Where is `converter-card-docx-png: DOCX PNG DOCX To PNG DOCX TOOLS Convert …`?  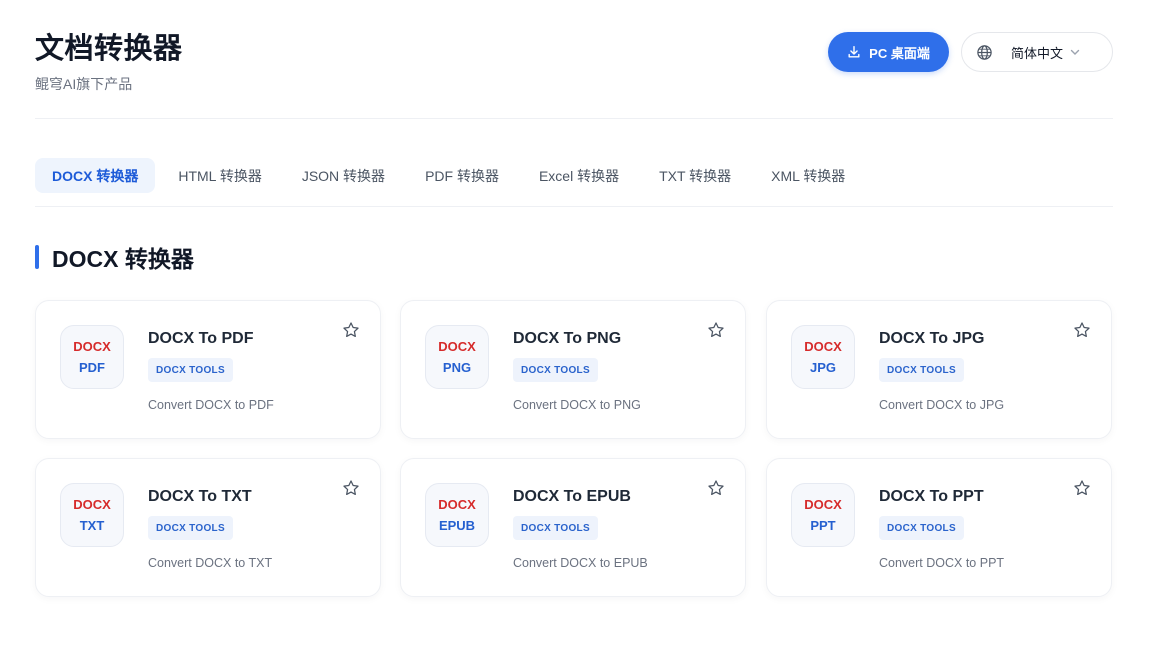 converter-card-docx-png: DOCX PNG DOCX To PNG DOCX TOOLS Convert … is located at coordinates (573, 369).